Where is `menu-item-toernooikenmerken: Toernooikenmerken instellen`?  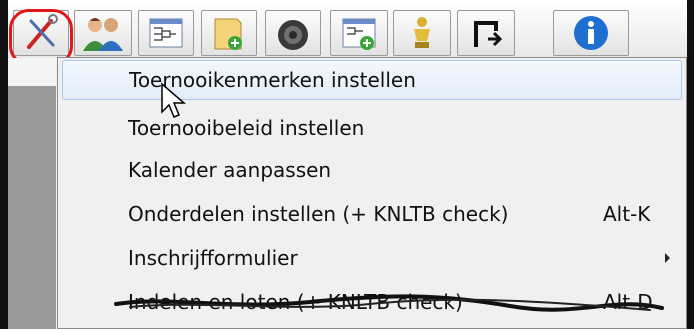
menu-item-toernooikenmerken: Toernooikenmerken instellen is located at coordinates (372, 80).